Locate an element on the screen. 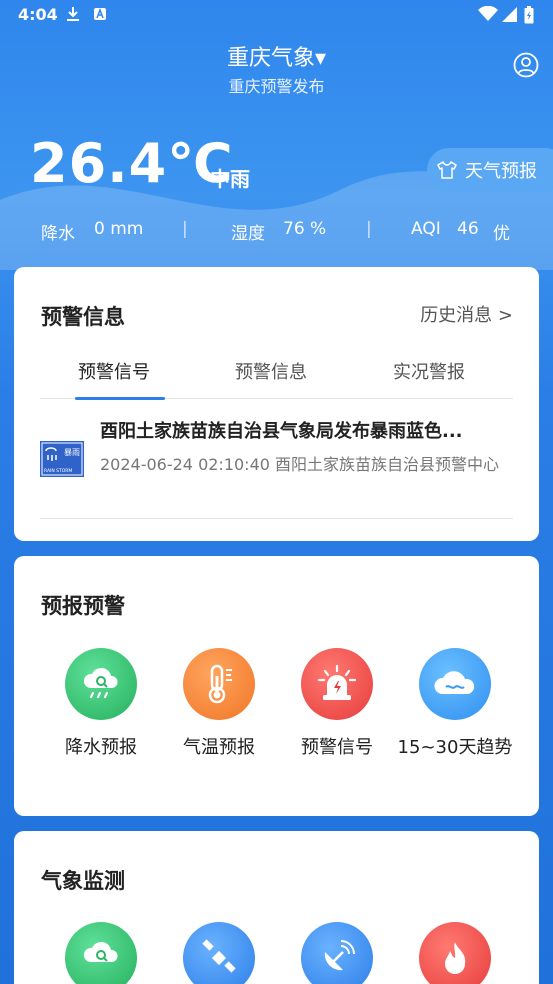 This screenshot has height=984, width=553. warning-signal-label: 预警信号 is located at coordinates (337, 747).